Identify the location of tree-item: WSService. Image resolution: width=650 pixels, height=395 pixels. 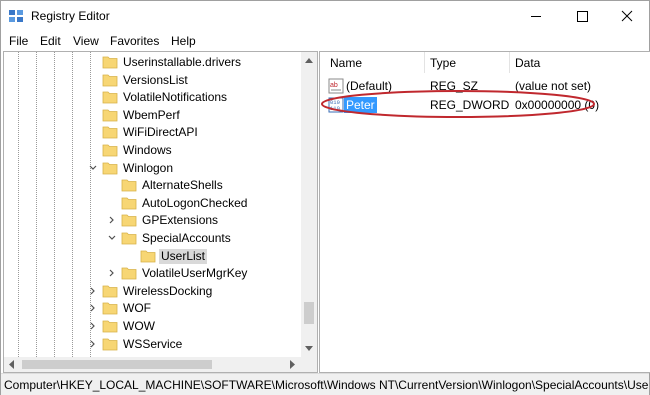
(193, 344).